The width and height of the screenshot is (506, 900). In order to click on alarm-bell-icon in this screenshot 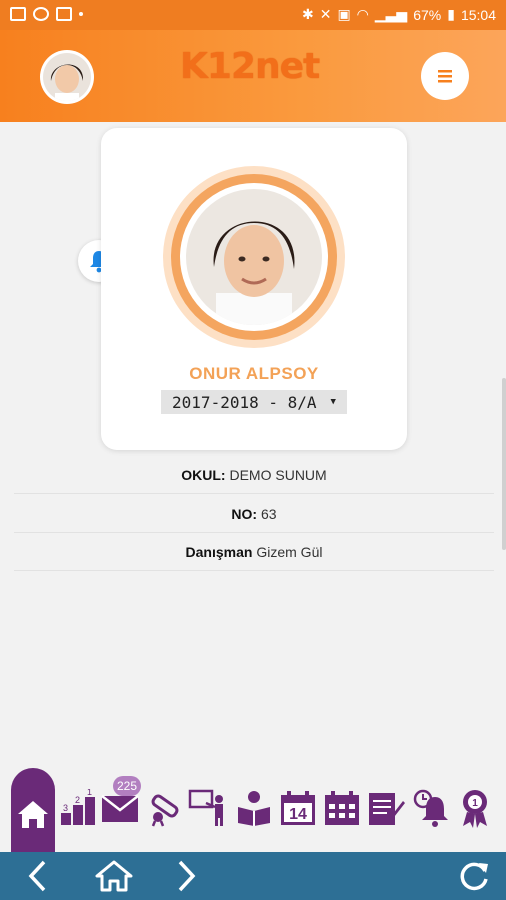, I will do `click(430, 808)`.